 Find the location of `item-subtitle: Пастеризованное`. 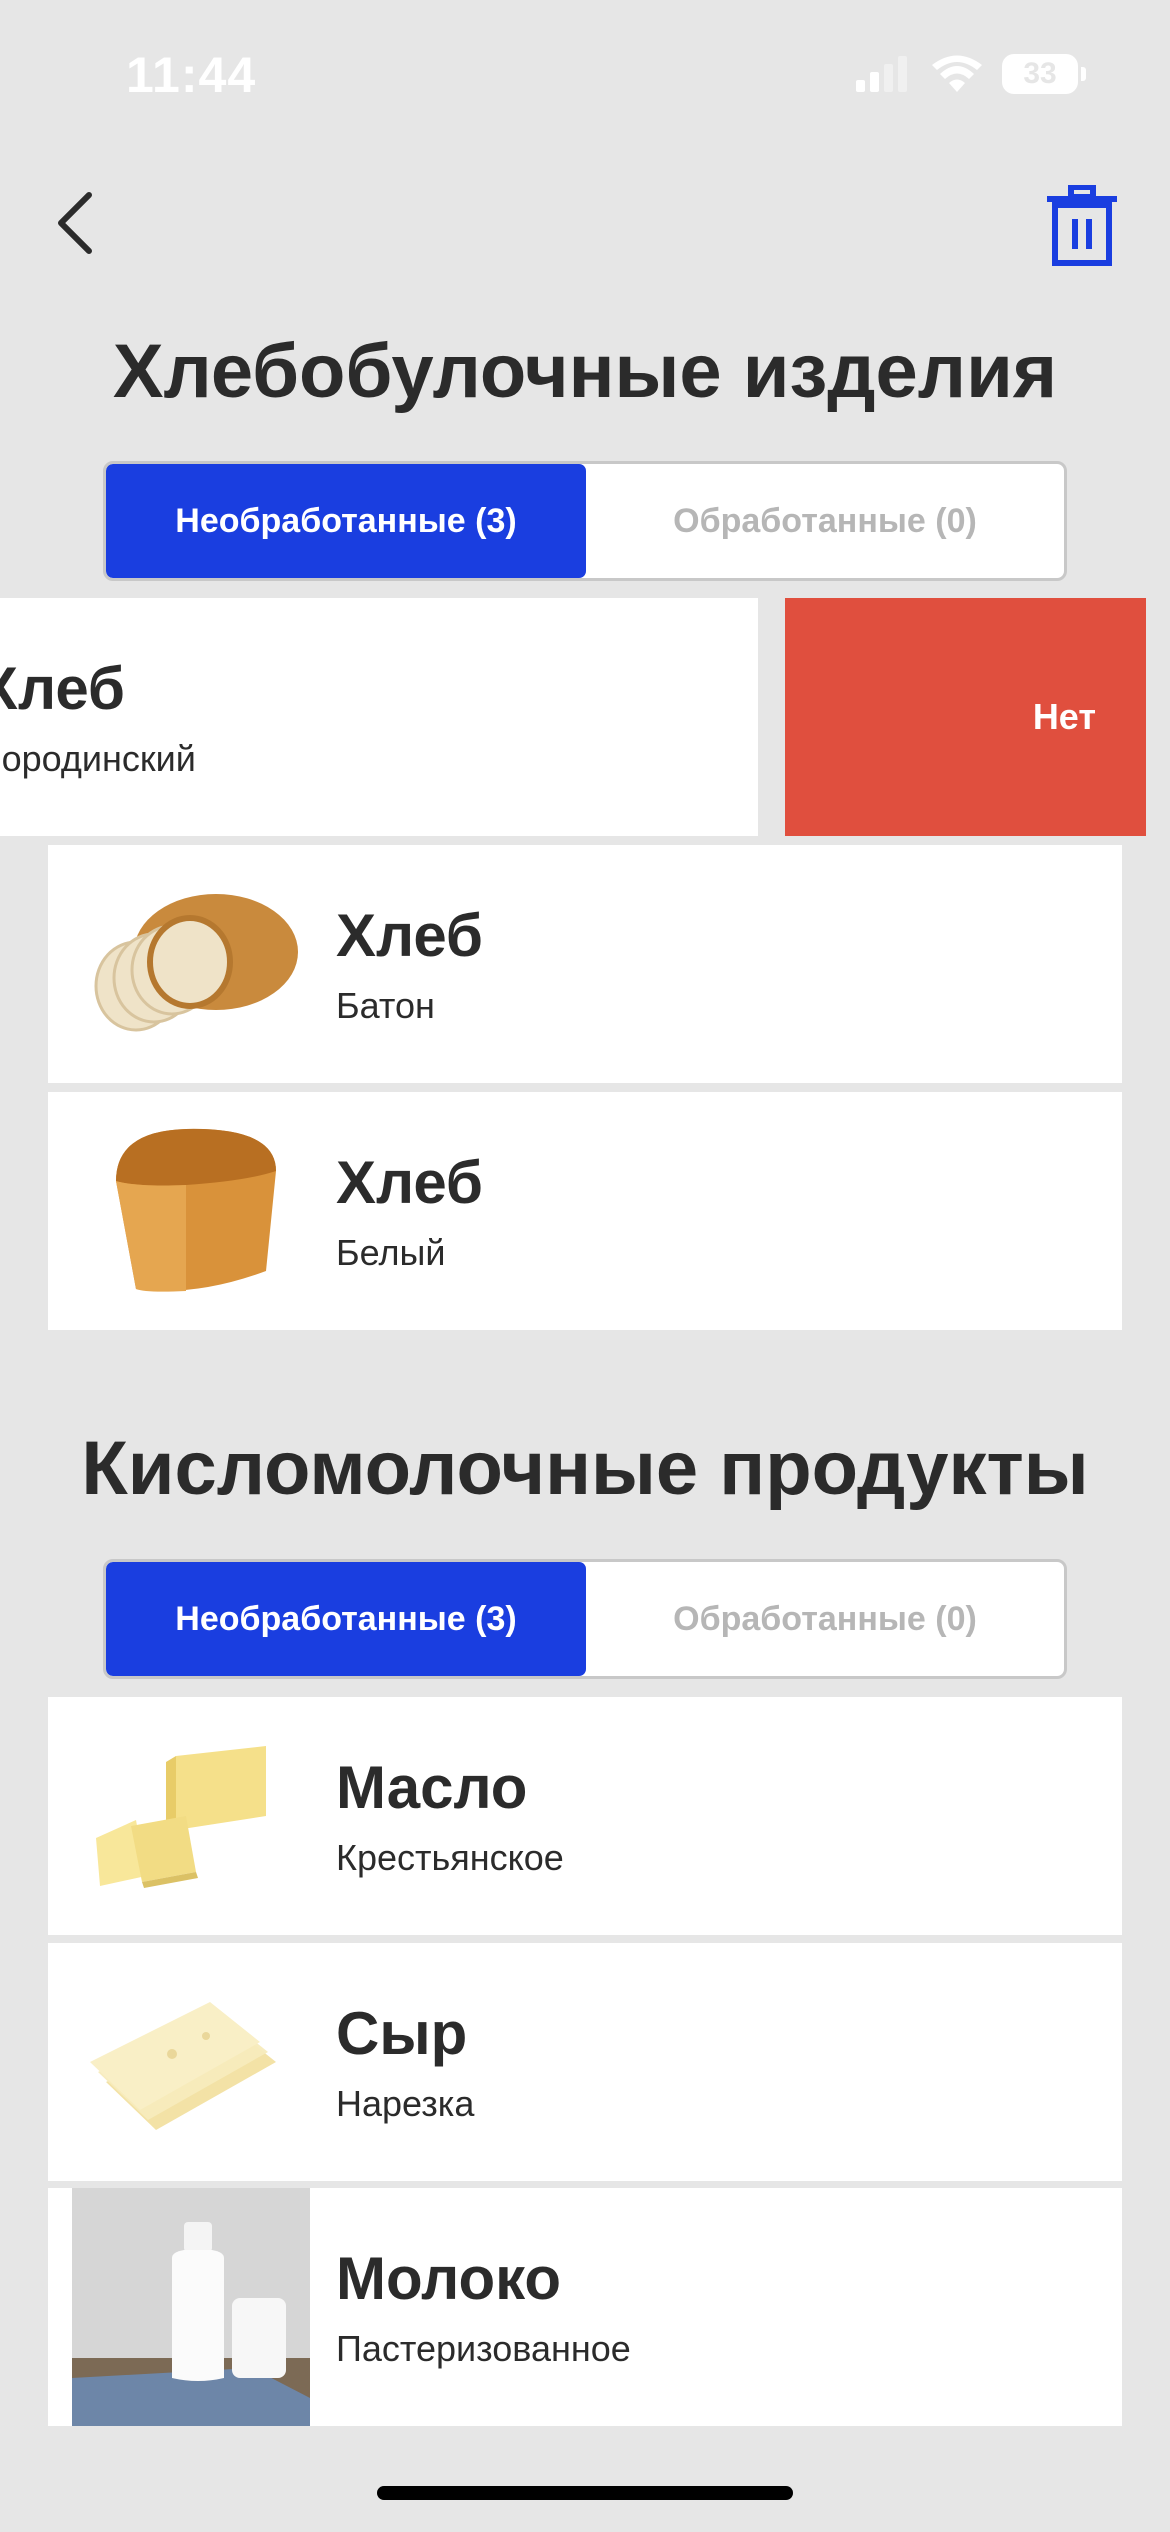

item-subtitle: Пастеризованное is located at coordinates (483, 2348).